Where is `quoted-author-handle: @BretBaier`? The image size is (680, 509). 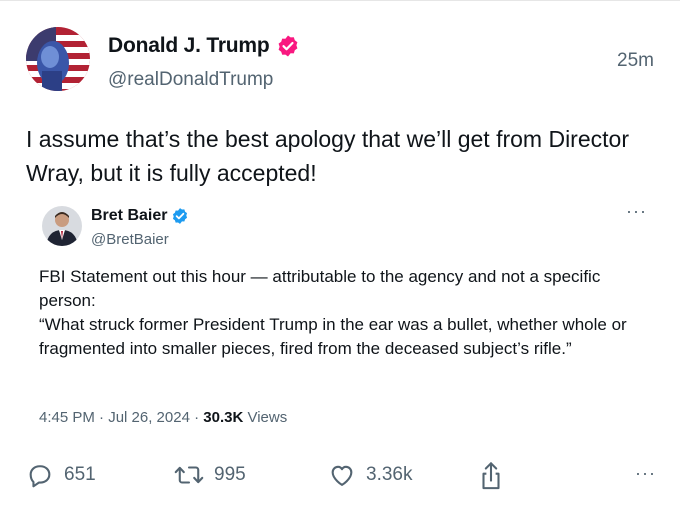
quoted-author-handle: @BretBaier is located at coordinates (130, 239).